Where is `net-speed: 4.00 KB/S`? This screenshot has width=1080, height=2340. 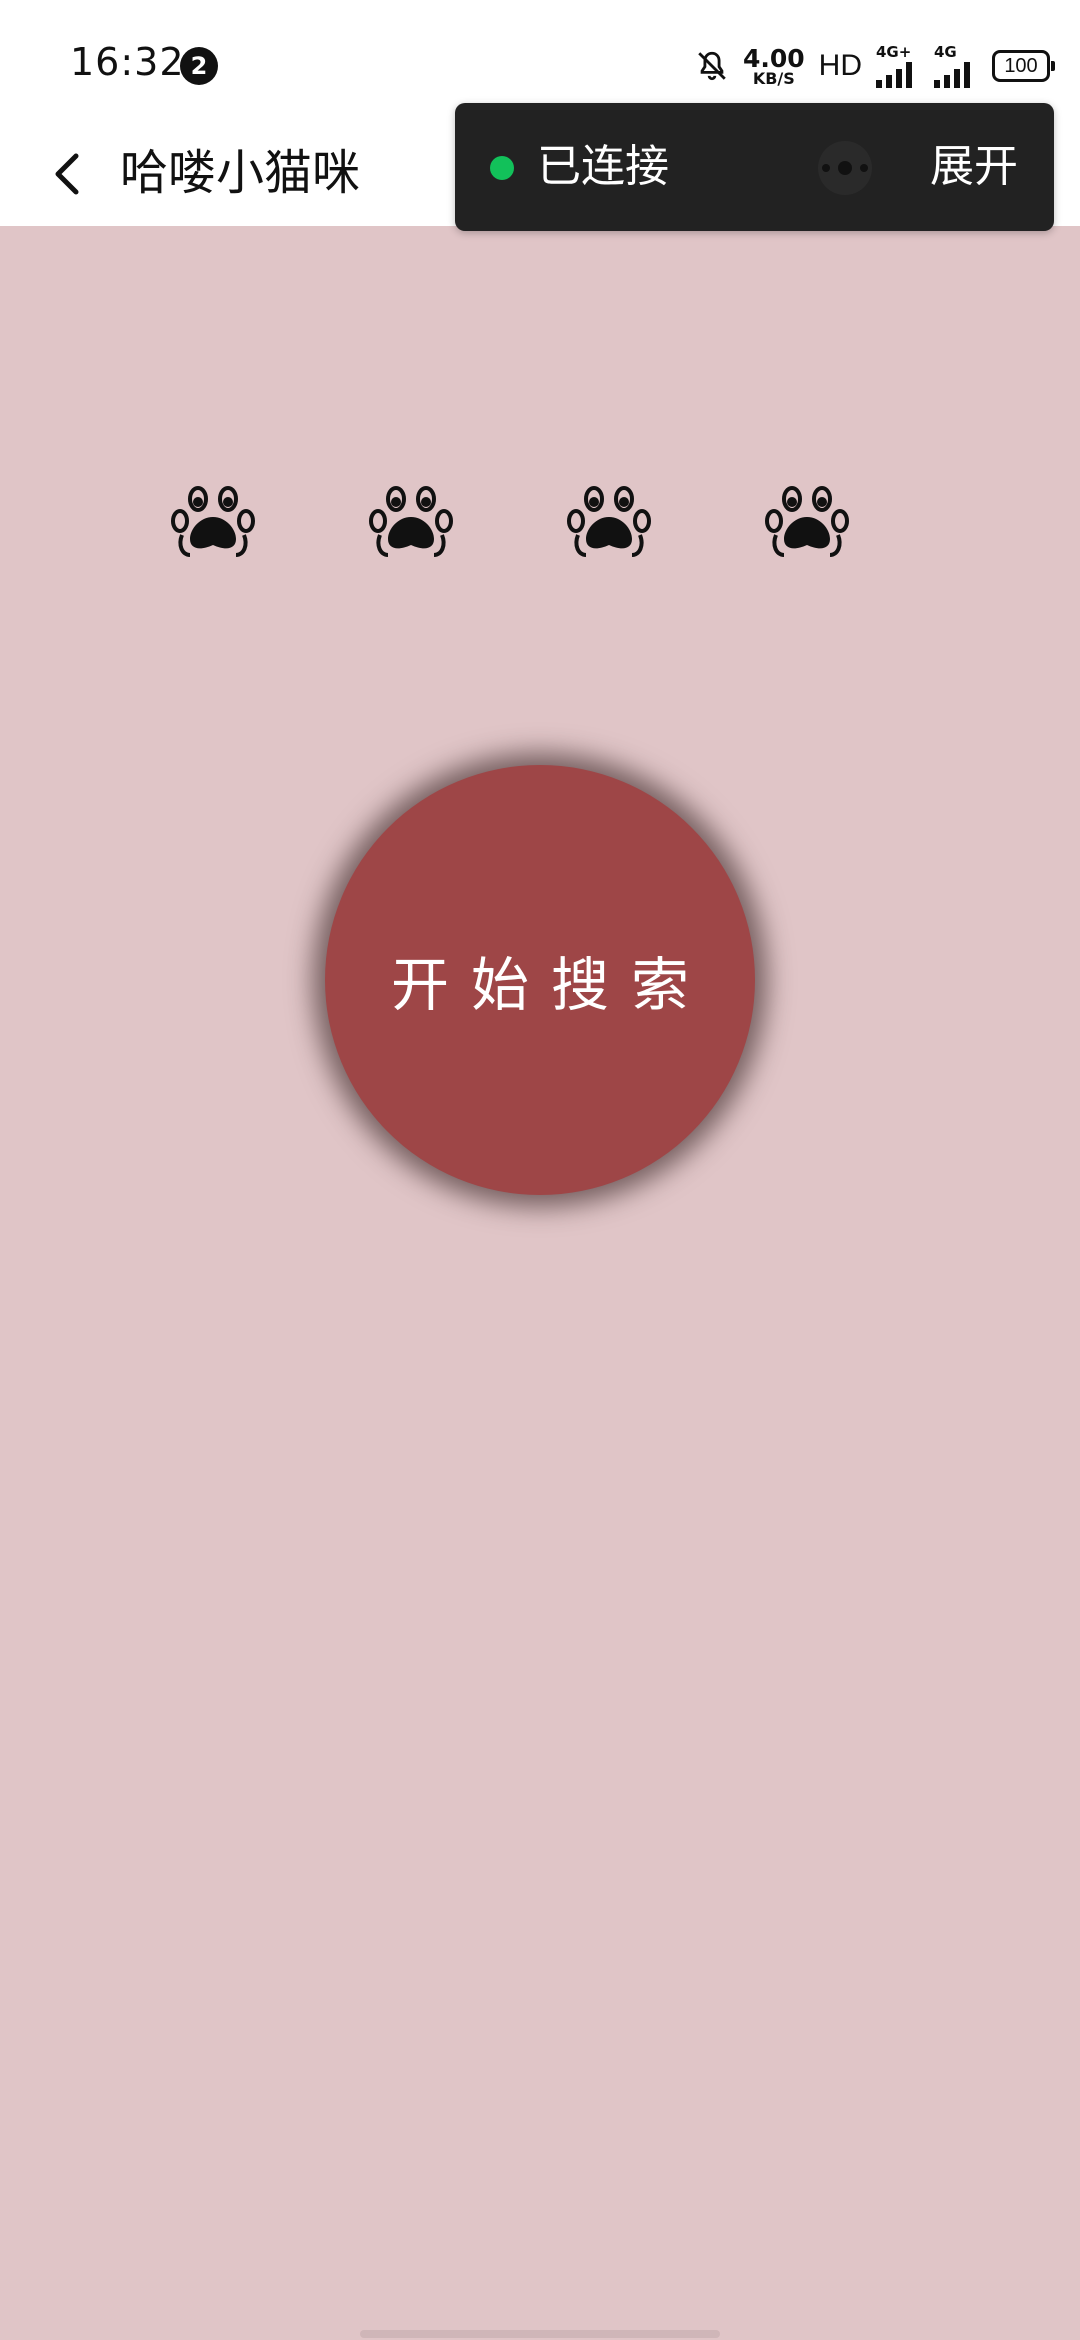
net-speed: 4.00 KB/S is located at coordinates (774, 66).